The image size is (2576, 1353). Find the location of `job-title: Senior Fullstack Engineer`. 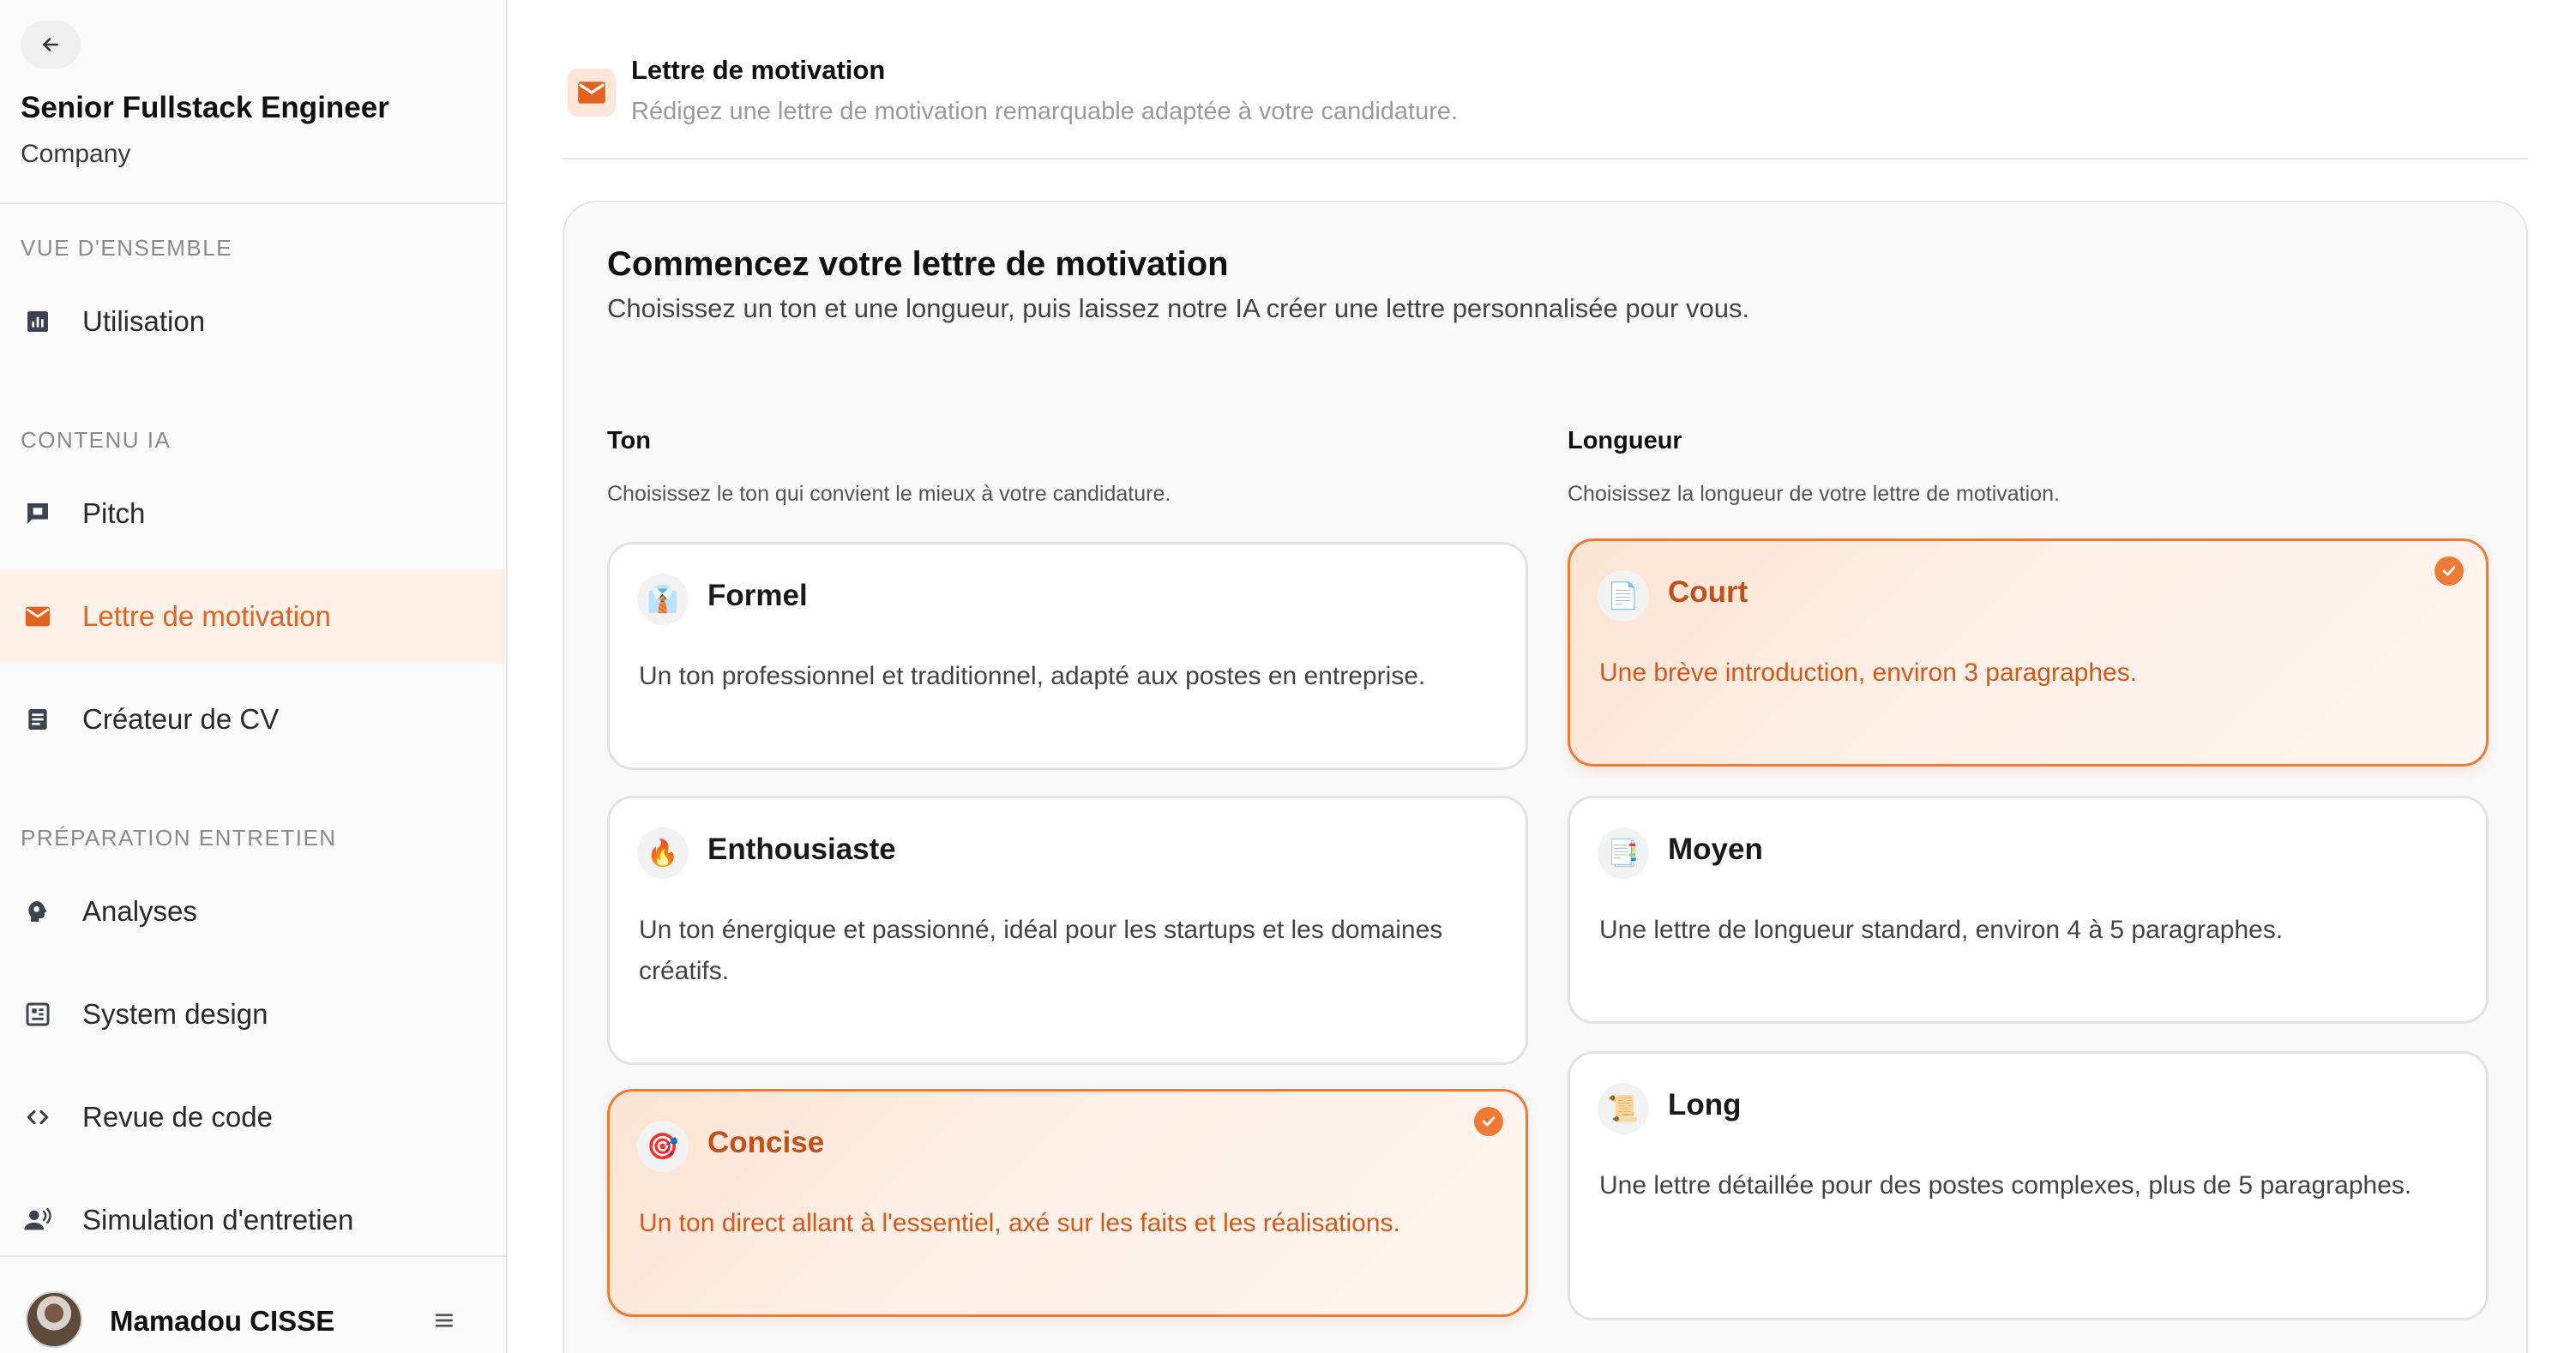

job-title: Senior Fullstack Engineer is located at coordinates (205, 107).